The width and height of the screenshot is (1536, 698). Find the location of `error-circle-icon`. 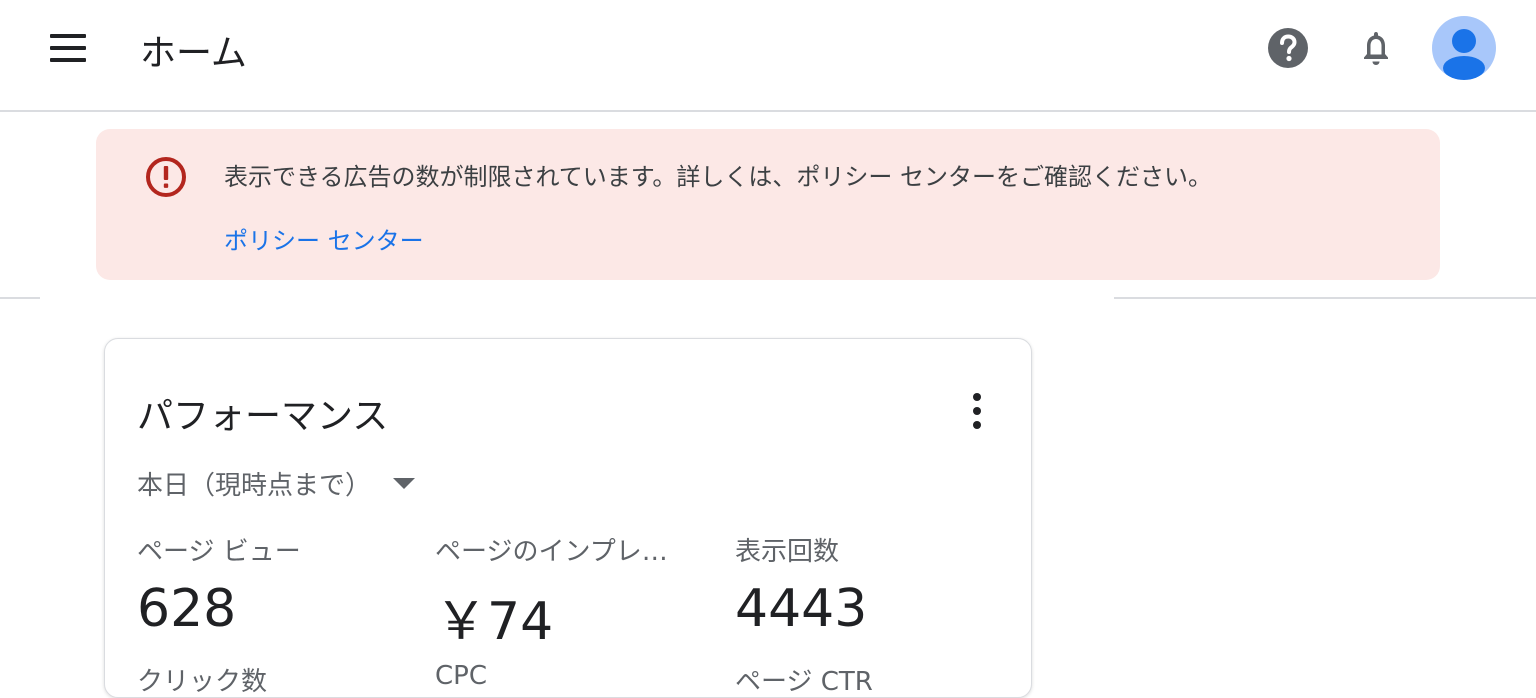

error-circle-icon is located at coordinates (166, 177).